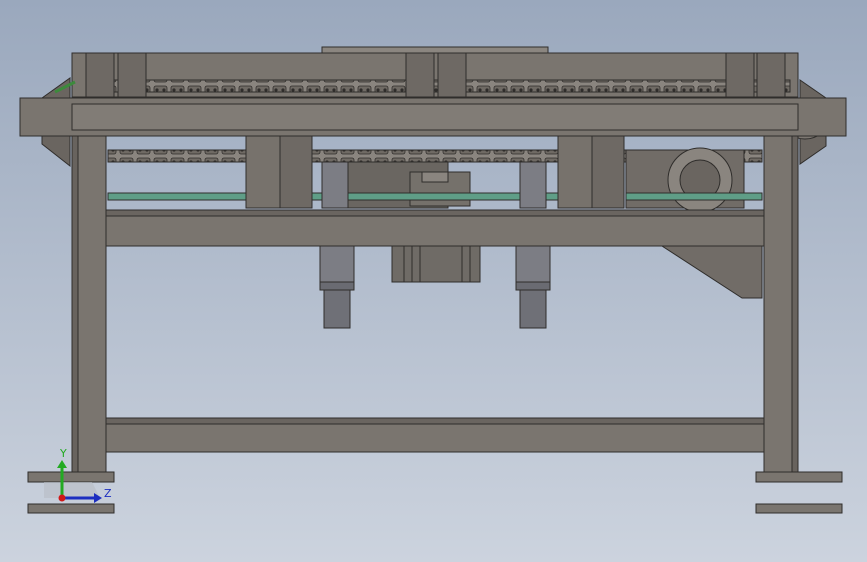 The image size is (867, 562). What do you see at coordinates (435, 213) in the screenshot?
I see `middle-crossbeam-lip` at bounding box center [435, 213].